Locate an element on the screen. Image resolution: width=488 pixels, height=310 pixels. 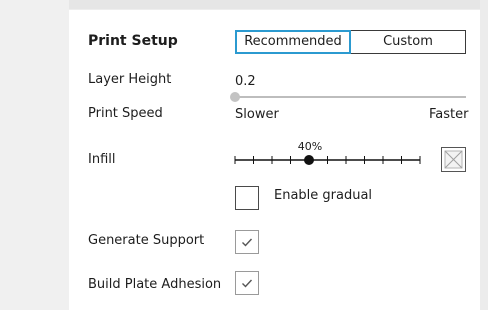
infill-pattern-icon is located at coordinates (453, 159).